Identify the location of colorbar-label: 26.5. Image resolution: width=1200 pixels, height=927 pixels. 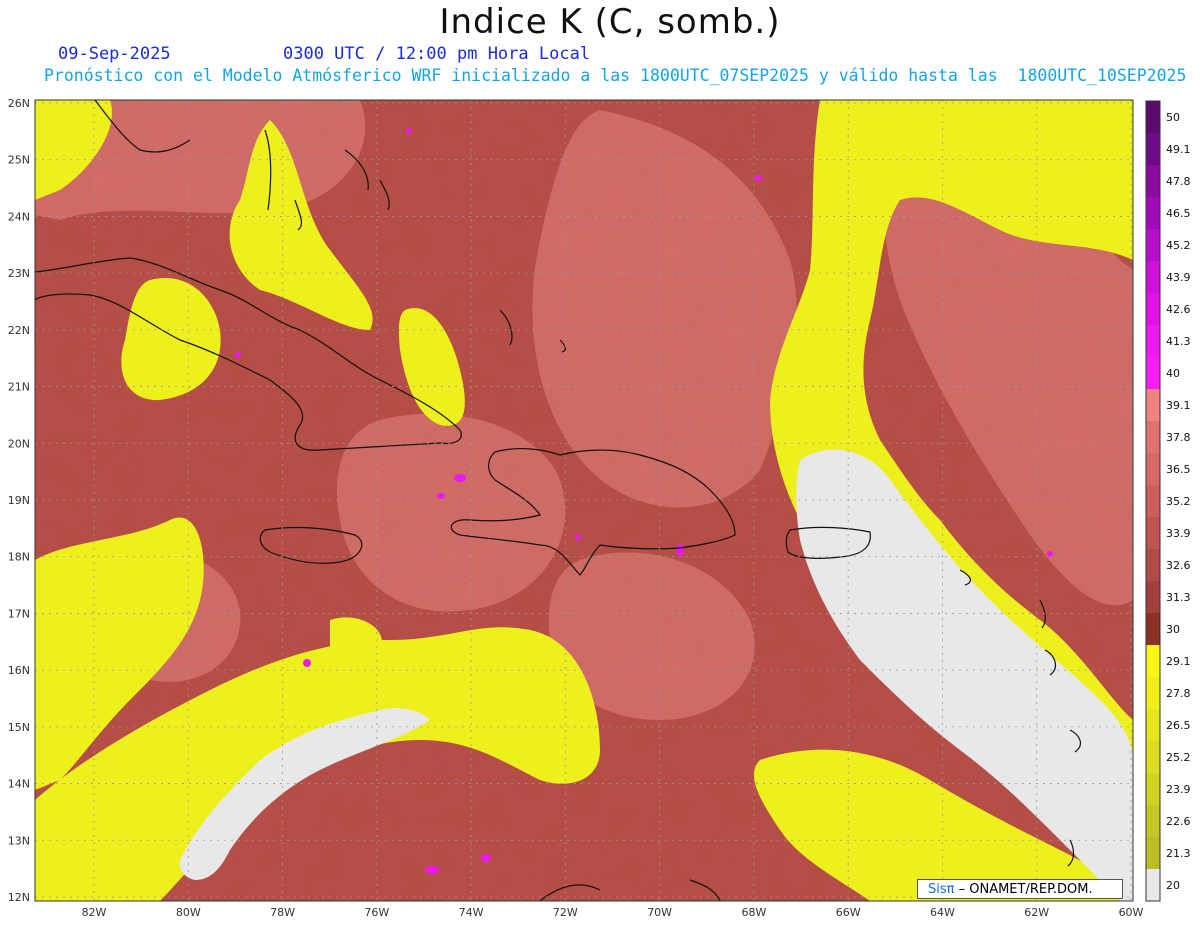
(1178, 725).